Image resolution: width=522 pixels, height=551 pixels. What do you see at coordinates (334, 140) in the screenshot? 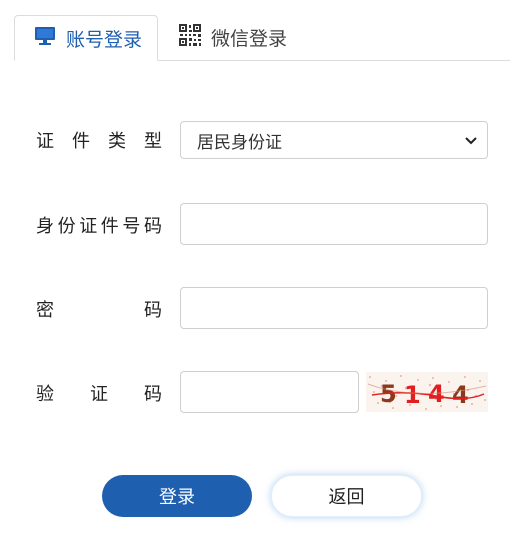
I see `id-type-select: 居民身份证` at bounding box center [334, 140].